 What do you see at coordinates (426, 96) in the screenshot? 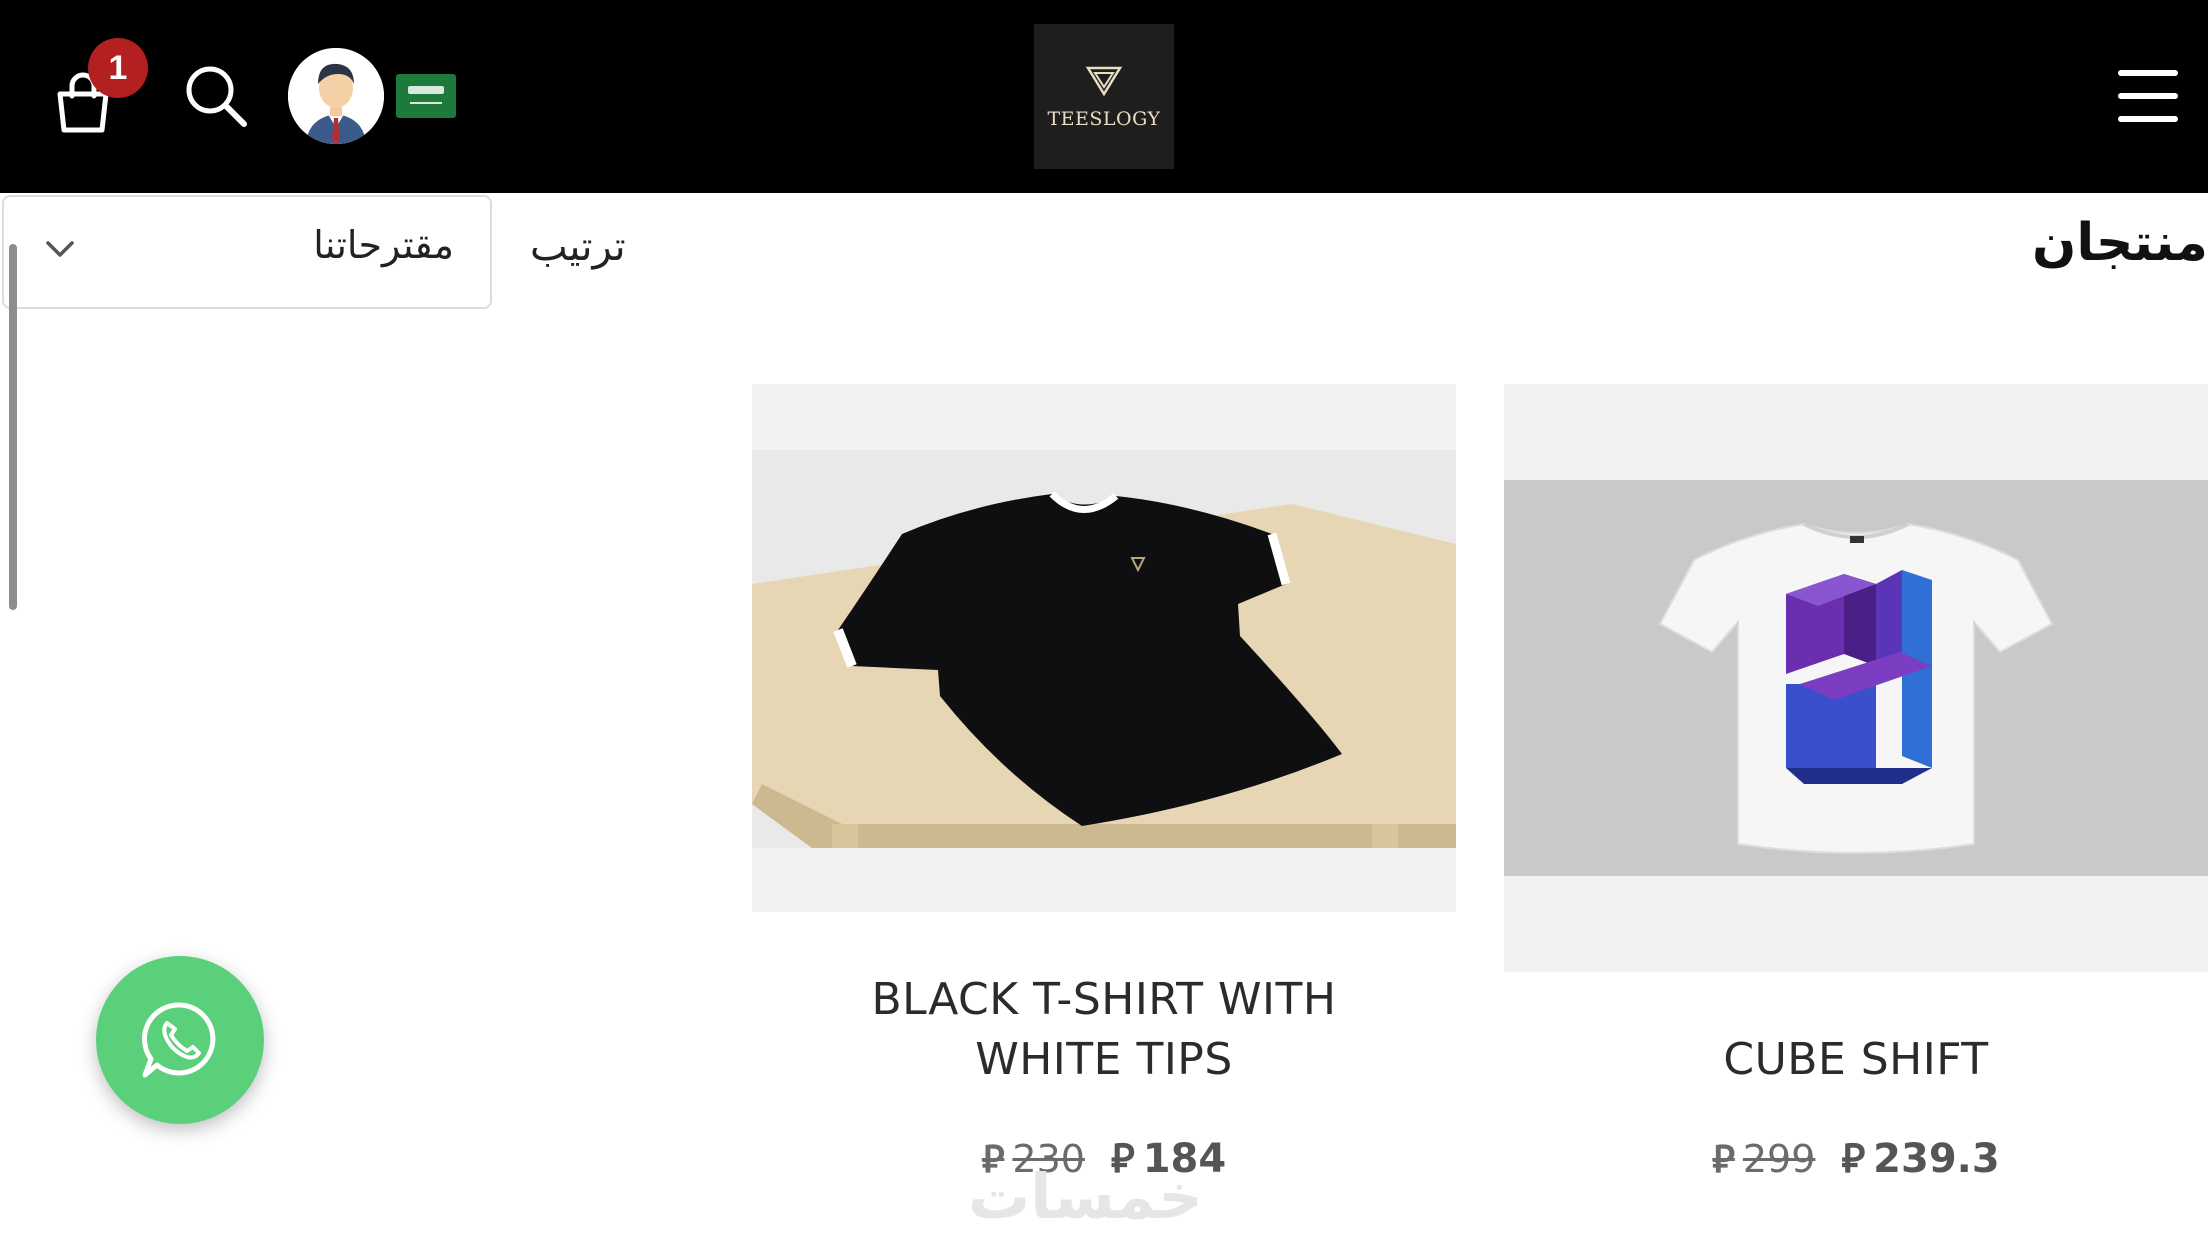
I see `saudi-flag-icon` at bounding box center [426, 96].